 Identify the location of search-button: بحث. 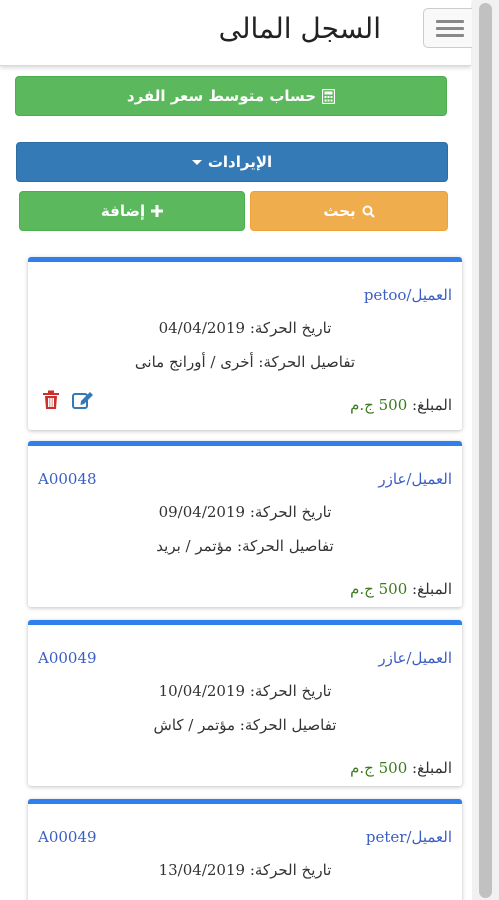
(349, 211).